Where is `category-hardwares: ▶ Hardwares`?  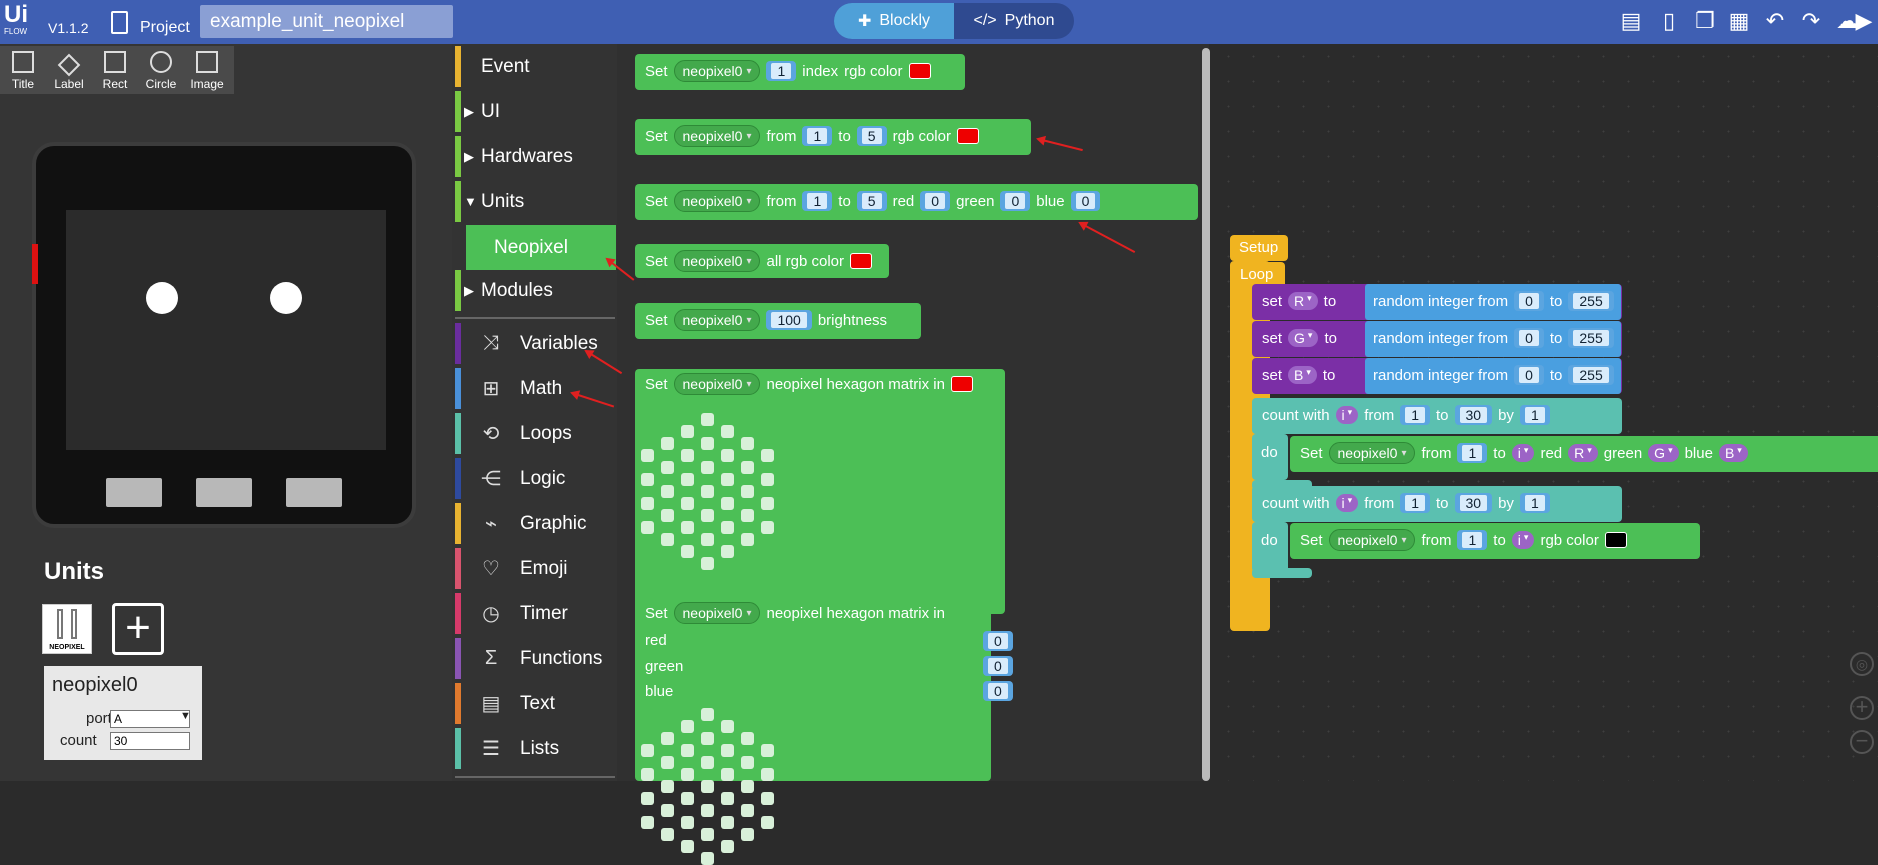
category-hardwares: ▶ Hardwares is located at coordinates (534, 156).